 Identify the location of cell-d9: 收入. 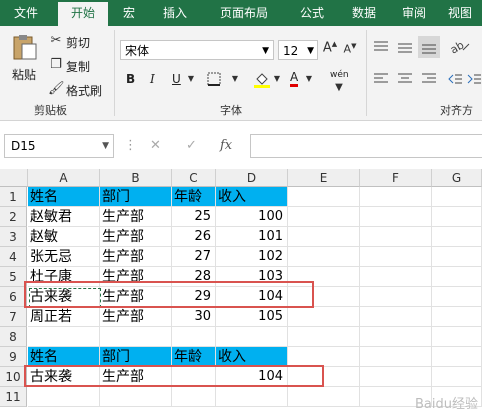
(252, 357).